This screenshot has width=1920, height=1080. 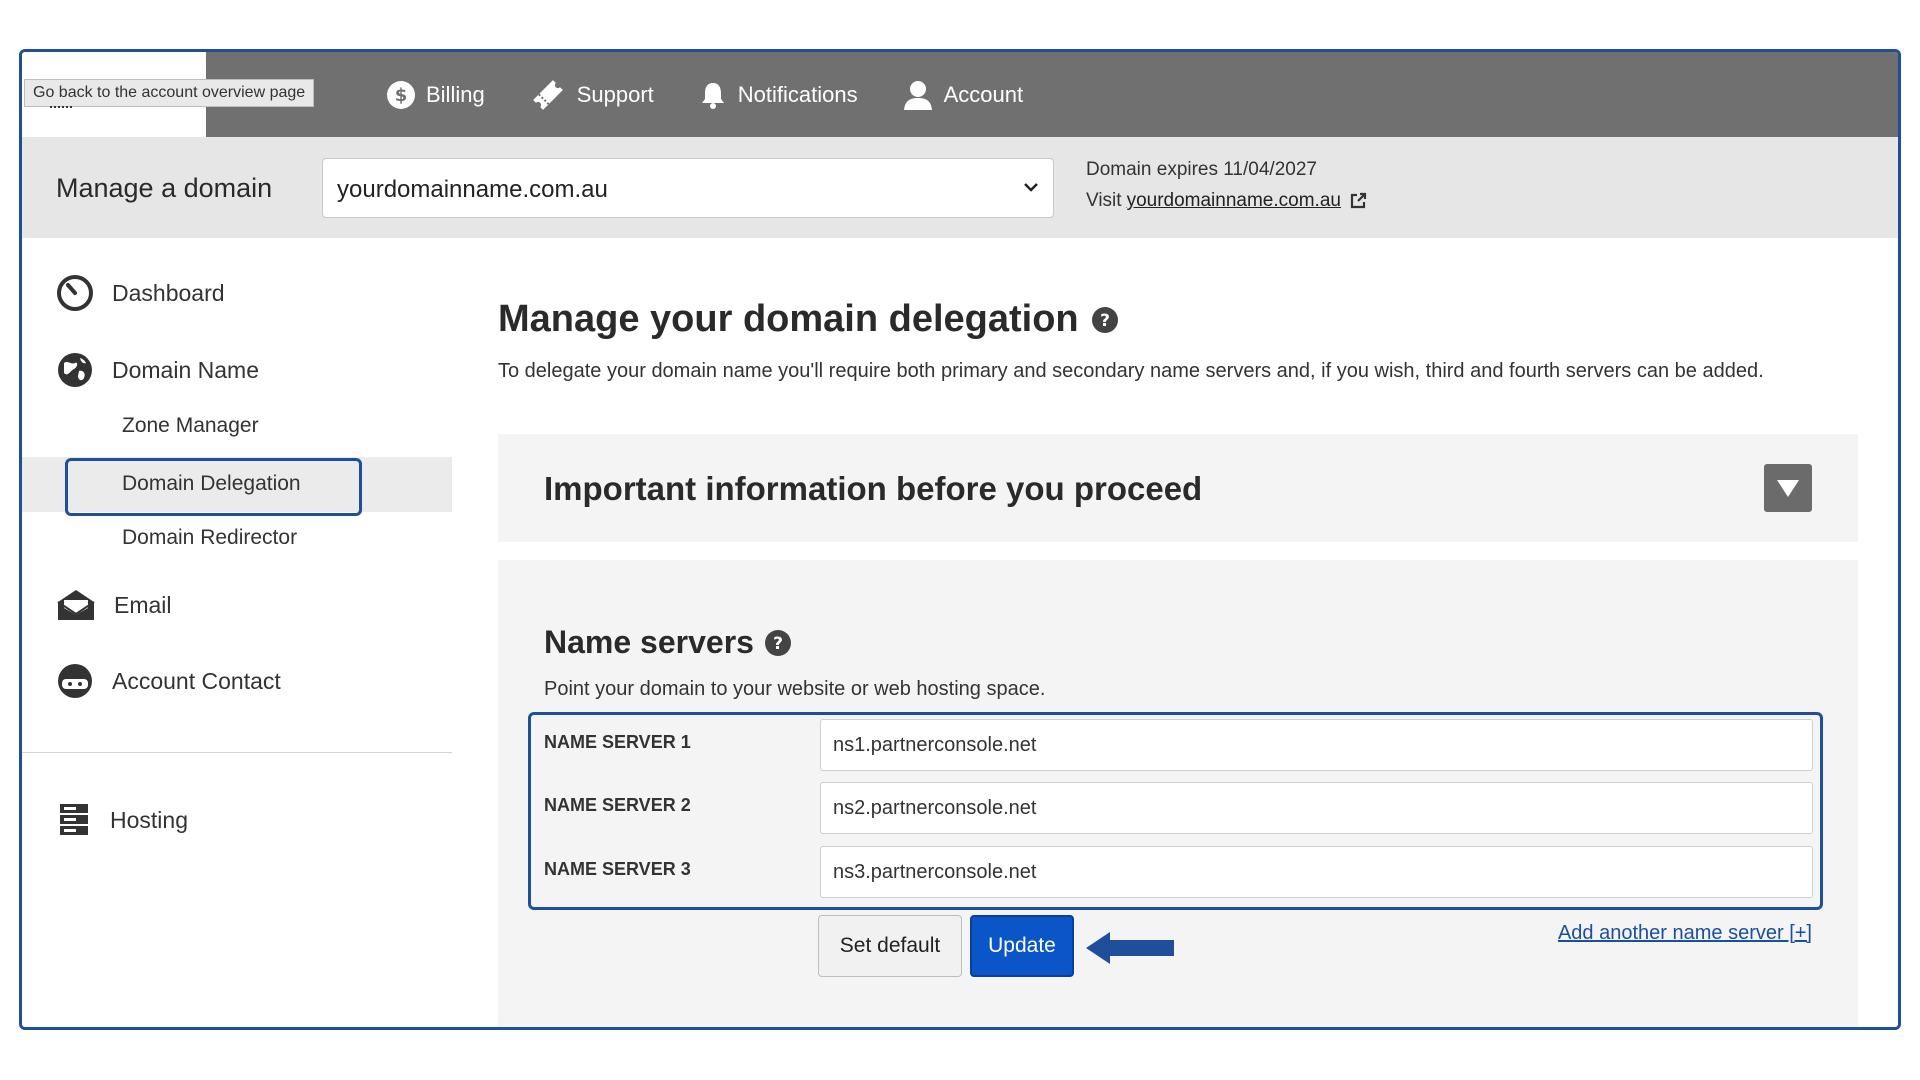 I want to click on nav-support: Support, so click(x=591, y=95).